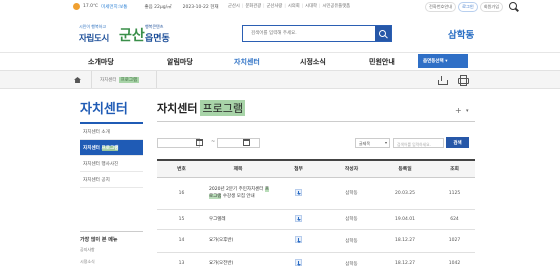 The height and width of the screenshot is (267, 560). Describe the element at coordinates (454, 259) in the screenshot. I see `row-views: 1042` at that location.